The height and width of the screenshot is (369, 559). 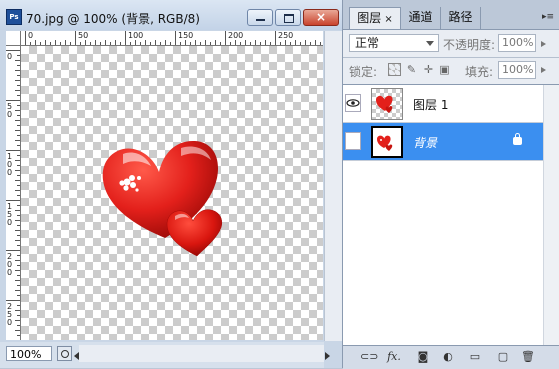 I want to click on tab-close-icon: ×, so click(x=388, y=19).